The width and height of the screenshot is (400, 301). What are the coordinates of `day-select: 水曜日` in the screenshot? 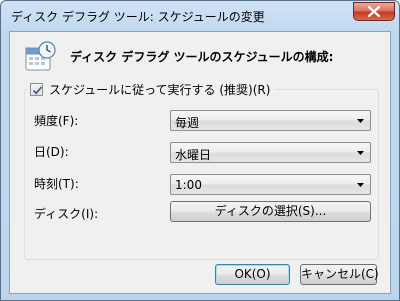 It's located at (270, 152).